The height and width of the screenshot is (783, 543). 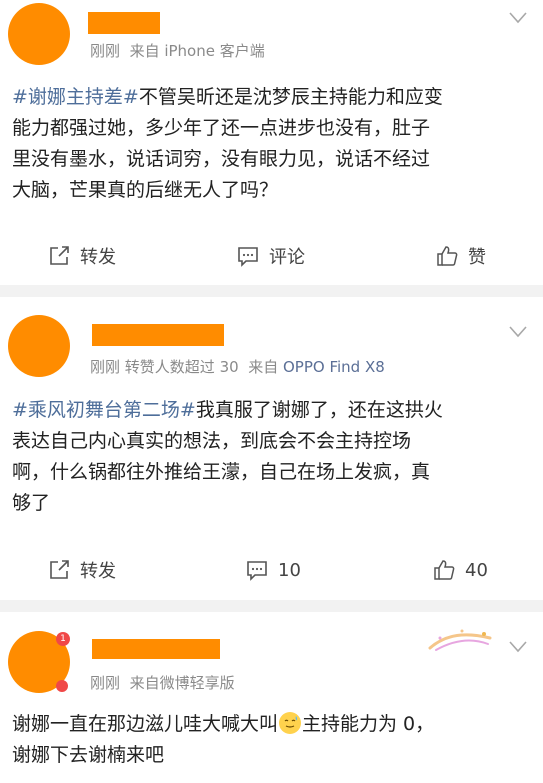 I want to click on text-line: 主持能力为 0，, so click(x=368, y=724).